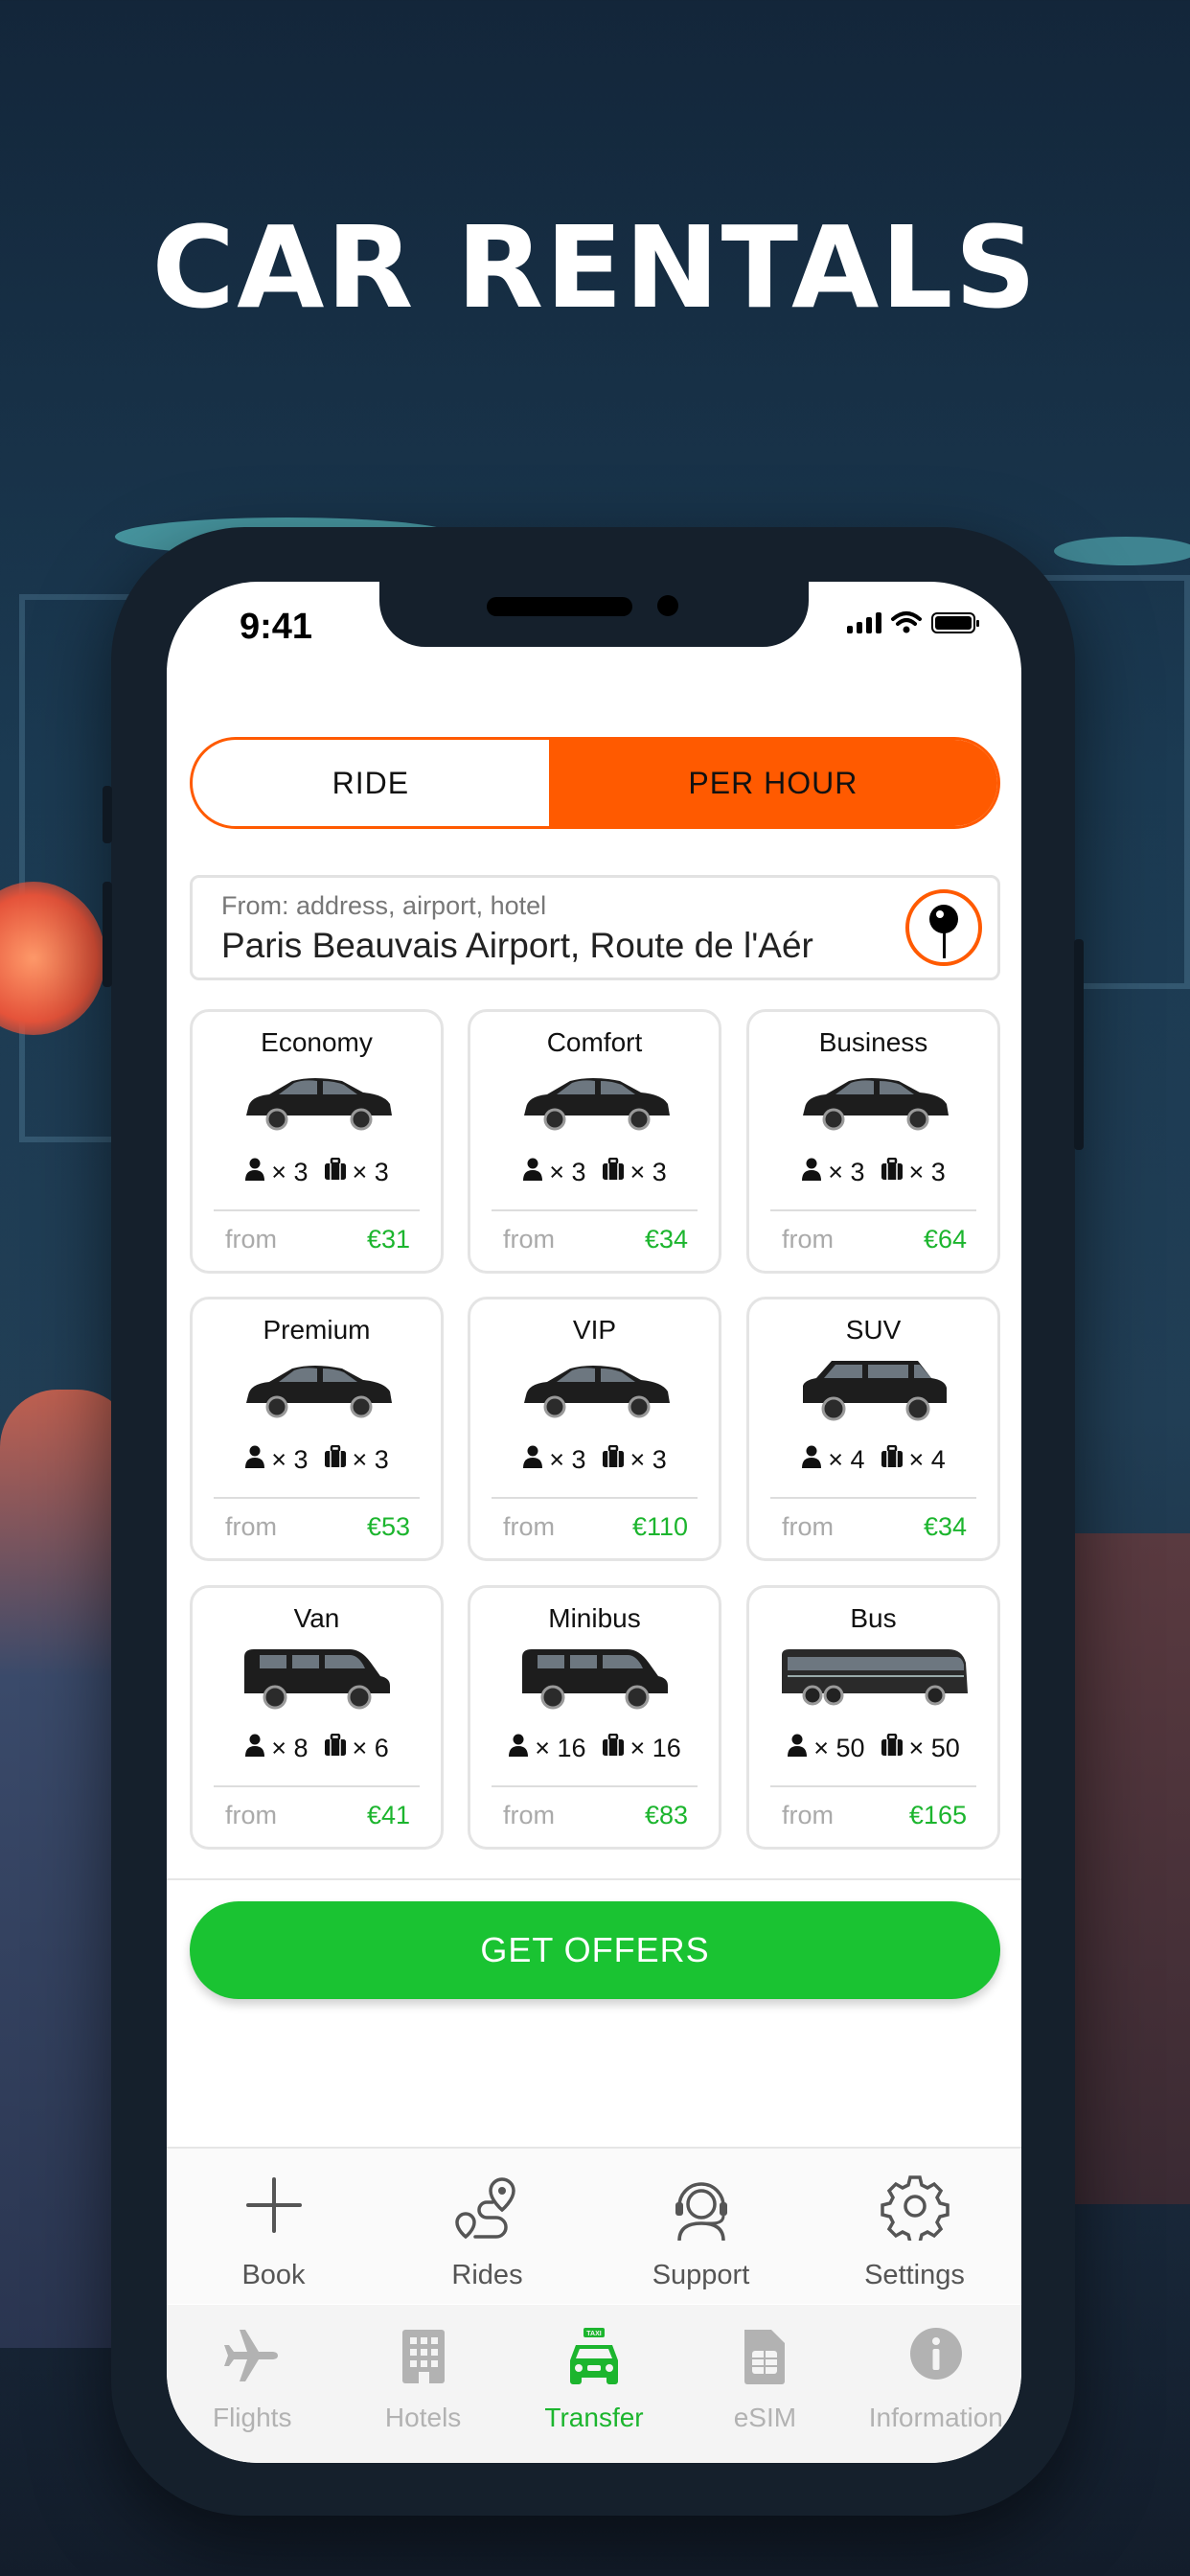 The height and width of the screenshot is (2576, 1190). What do you see at coordinates (594, 1429) in the screenshot?
I see `car-class-vip: VIP × 3 × 3 from €110` at bounding box center [594, 1429].